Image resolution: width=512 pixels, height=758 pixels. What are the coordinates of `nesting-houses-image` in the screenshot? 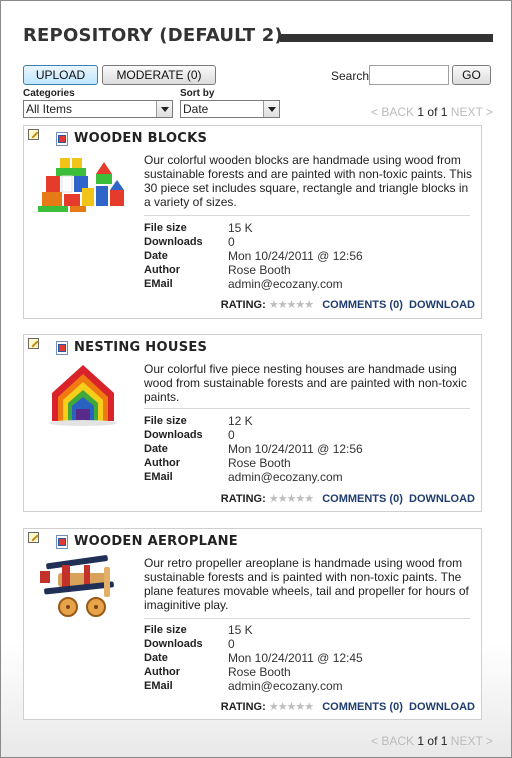 It's located at (83, 395).